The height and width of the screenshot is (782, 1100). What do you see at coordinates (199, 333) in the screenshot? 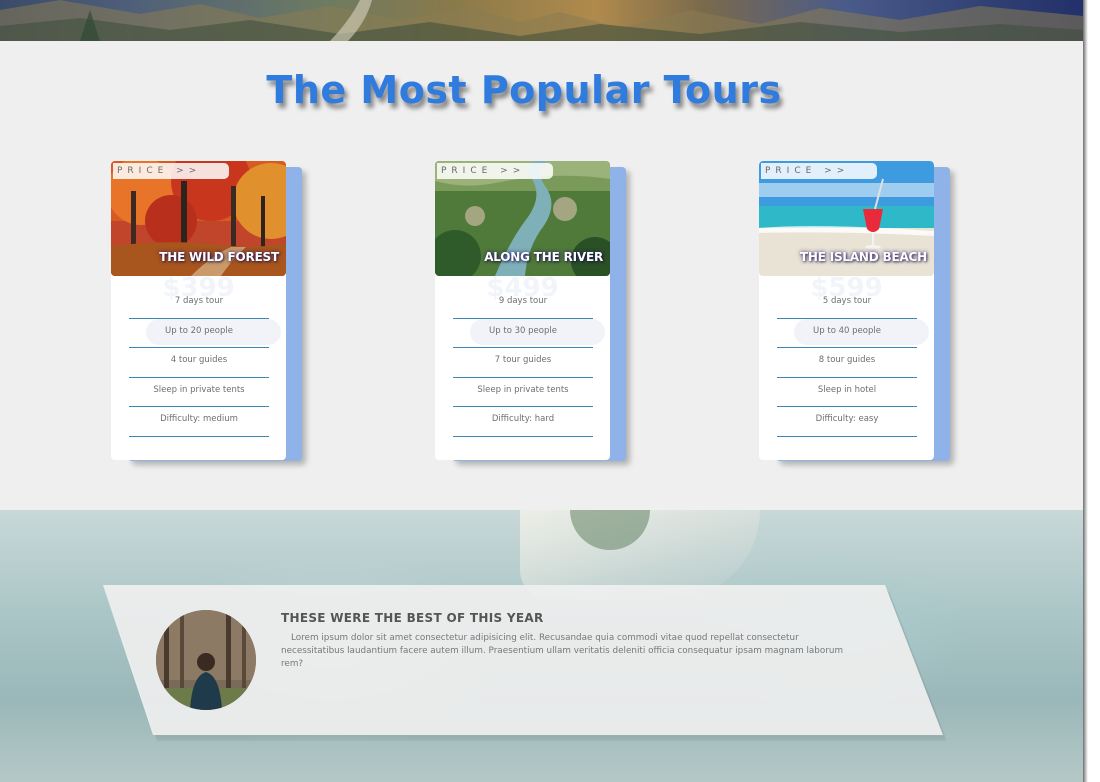
I see `detail-item: Up to 20 people` at bounding box center [199, 333].